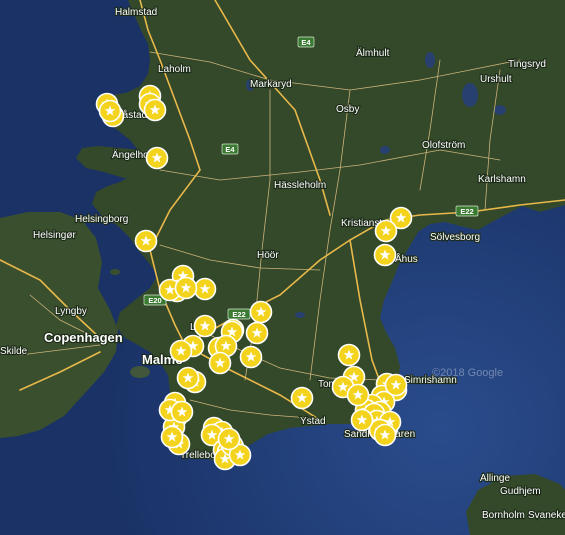  What do you see at coordinates (136, 12) in the screenshot?
I see `place-label: Halmstad` at bounding box center [136, 12].